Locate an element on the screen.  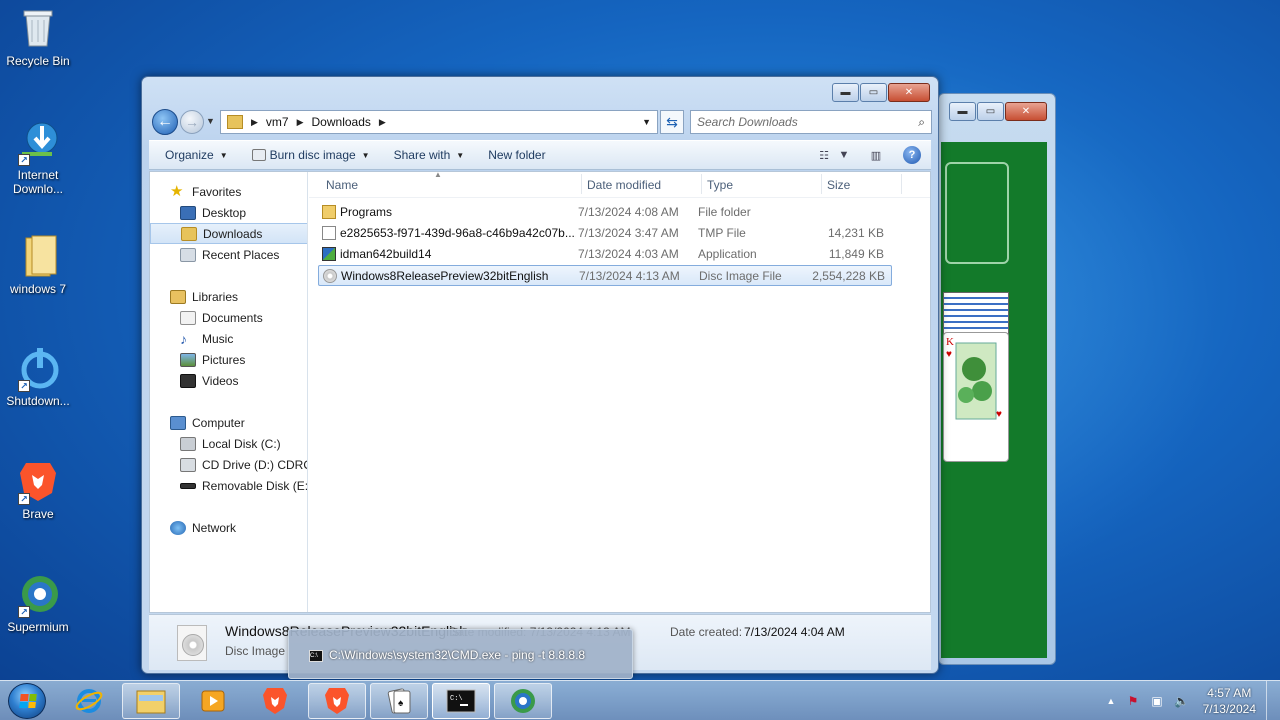
column-date-modified: Date modified is located at coordinates (624, 185).